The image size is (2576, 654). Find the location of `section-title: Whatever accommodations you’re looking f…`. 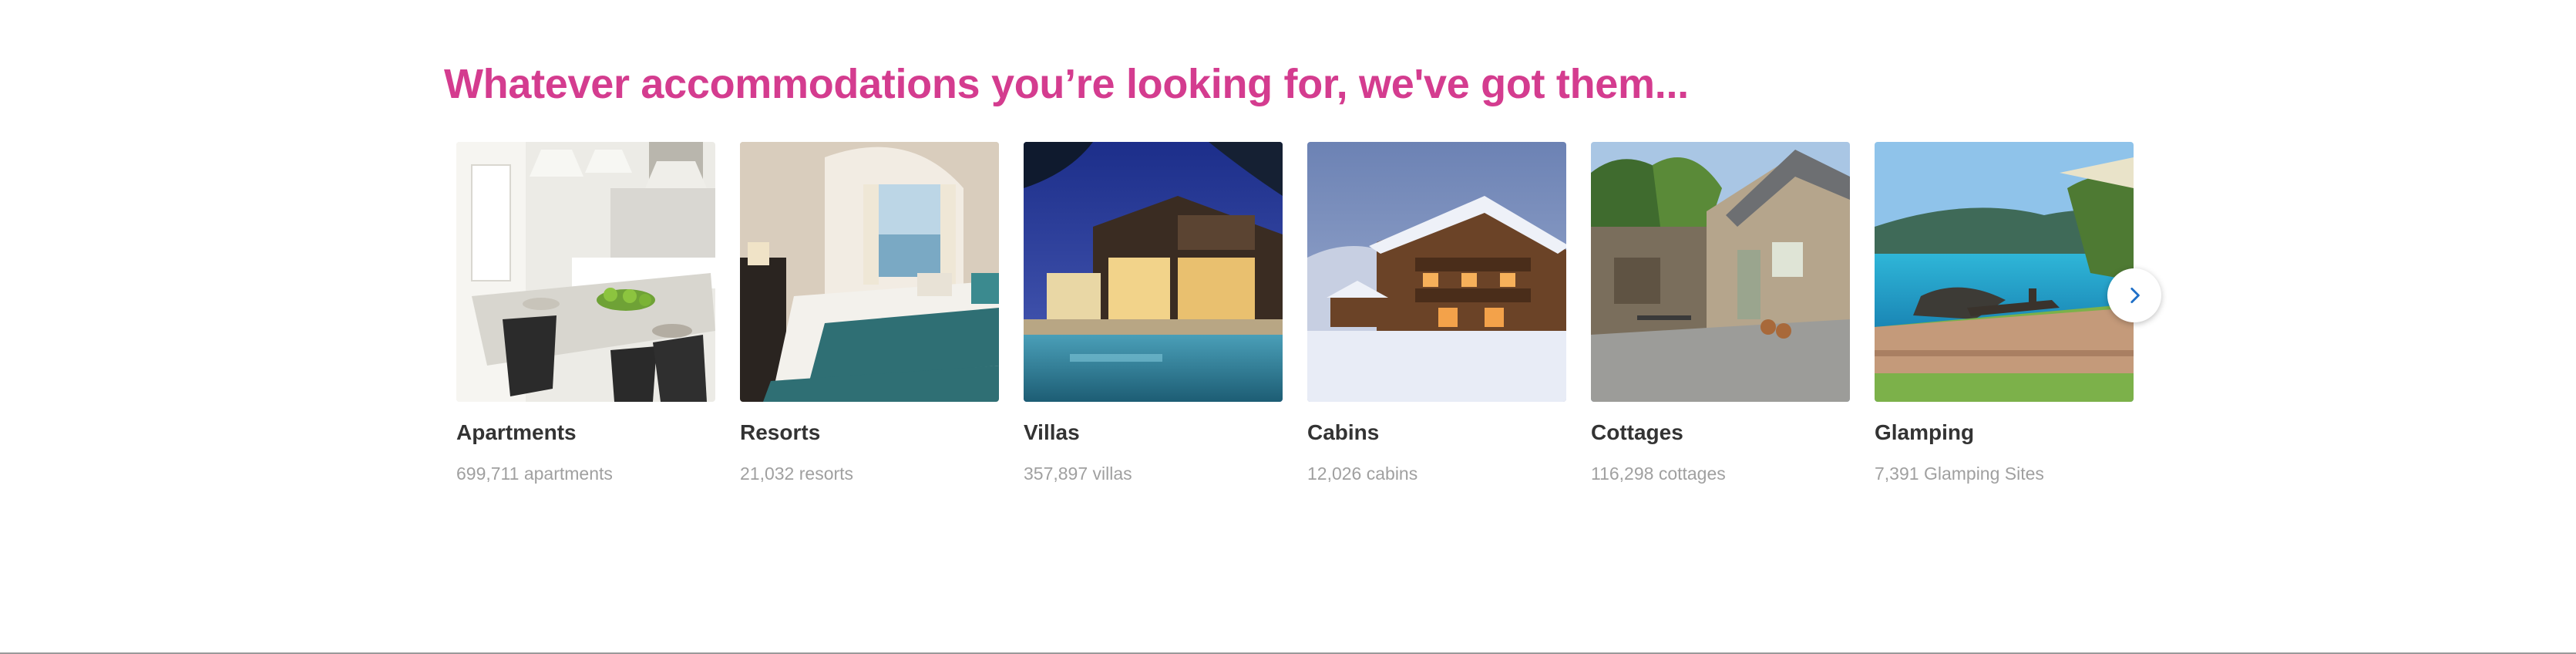

section-title: Whatever accommodations you’re looking f… is located at coordinates (1066, 84).